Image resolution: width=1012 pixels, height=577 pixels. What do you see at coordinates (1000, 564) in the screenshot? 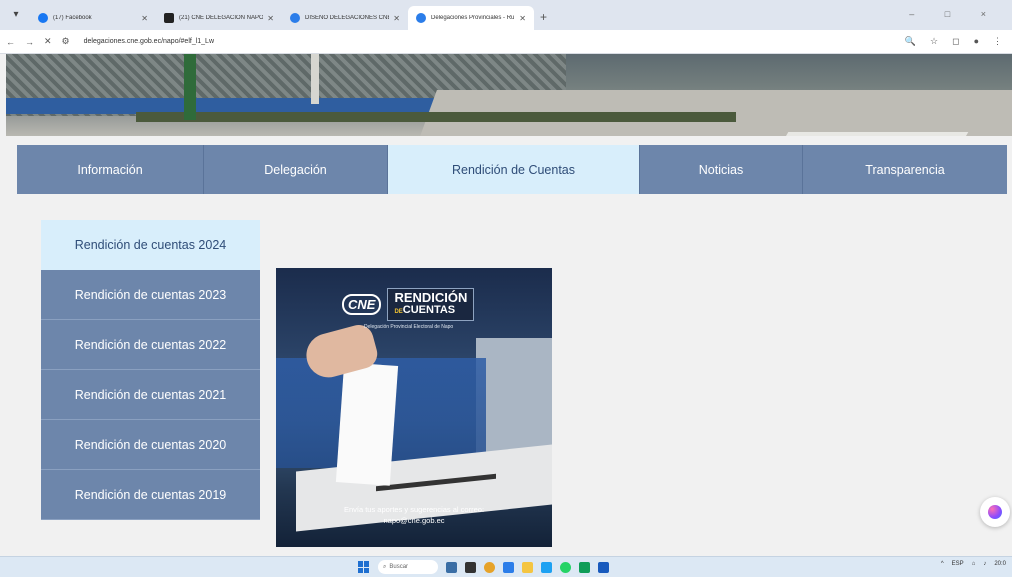
I see `clock: 20:0` at bounding box center [1000, 564].